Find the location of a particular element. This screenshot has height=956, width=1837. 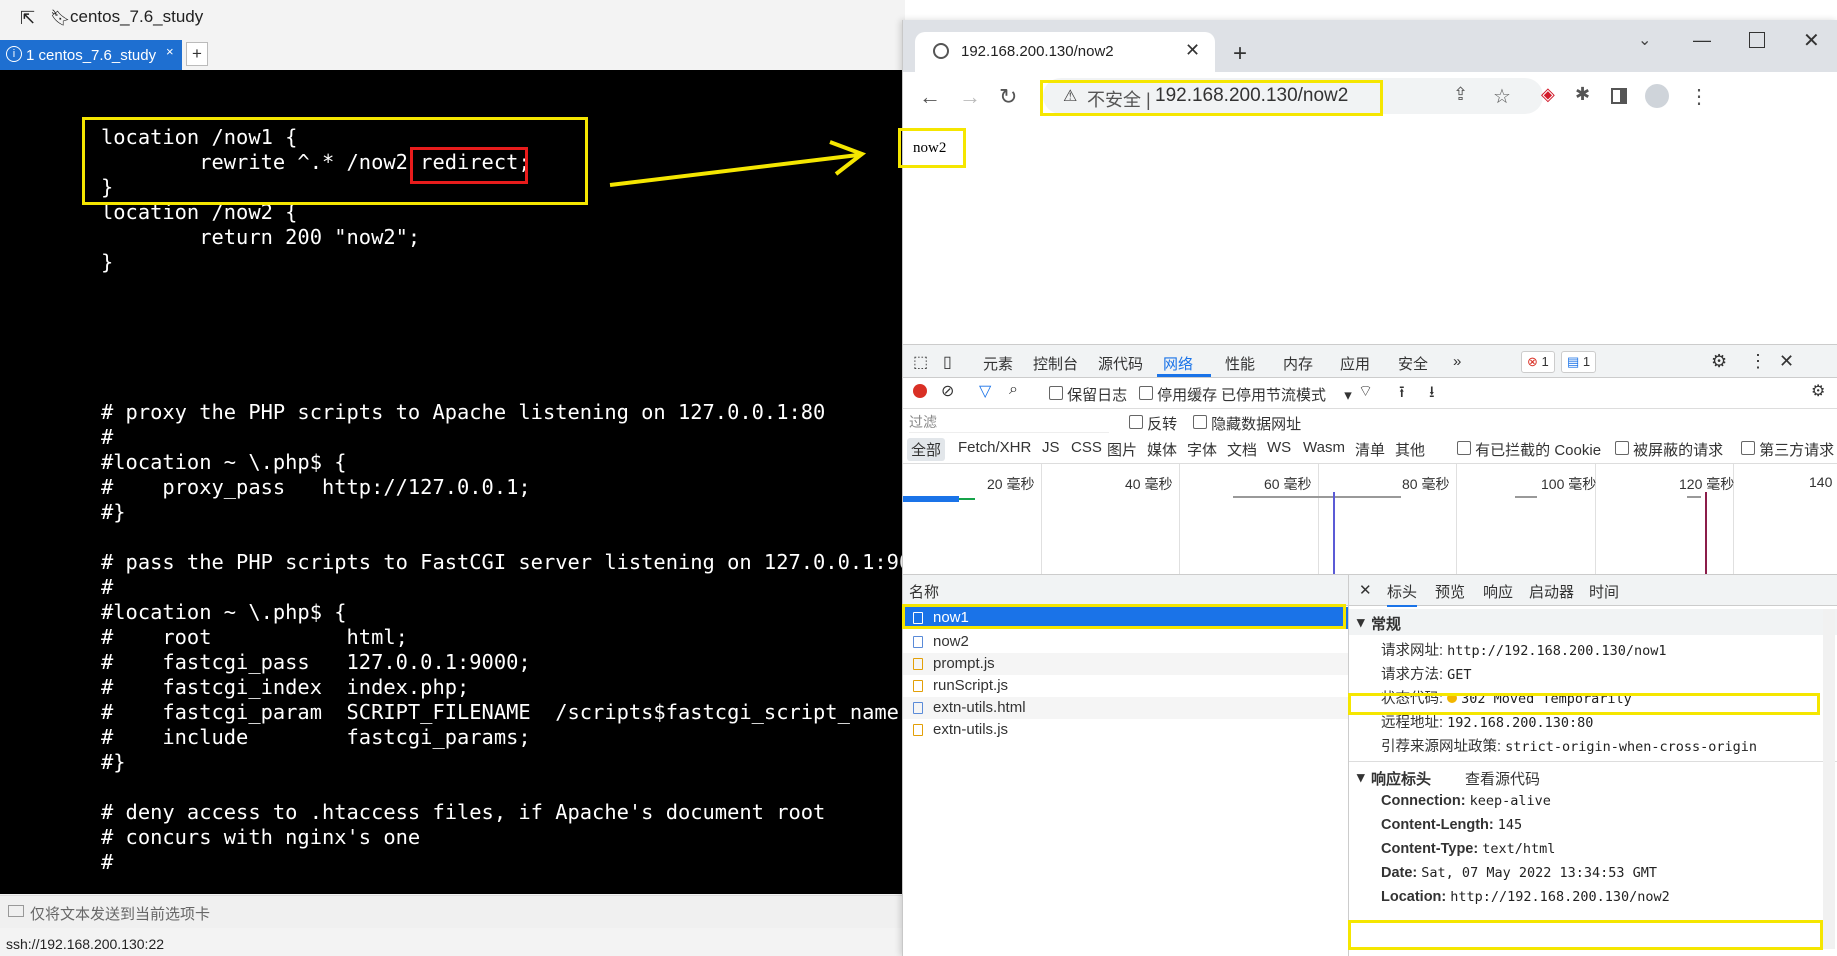

tab-elements: 元素 is located at coordinates (998, 363).